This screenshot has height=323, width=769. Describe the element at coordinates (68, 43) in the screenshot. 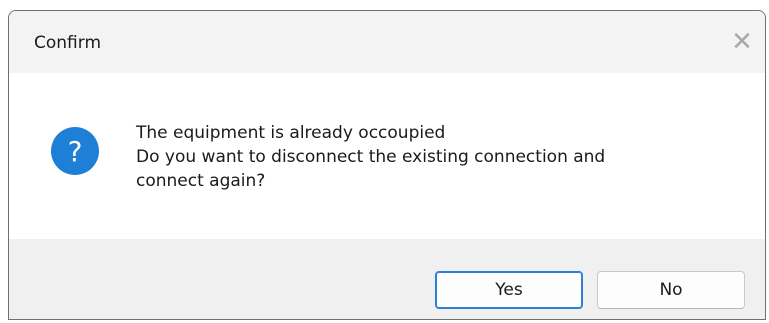

I see `dialog-title: Confirm` at that location.